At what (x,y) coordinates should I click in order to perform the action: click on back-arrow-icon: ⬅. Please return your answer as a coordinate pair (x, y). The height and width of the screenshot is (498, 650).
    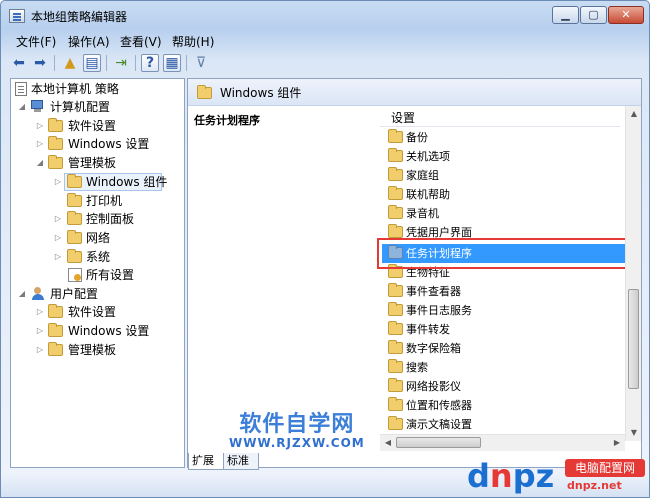
    Looking at the image, I should click on (19, 63).